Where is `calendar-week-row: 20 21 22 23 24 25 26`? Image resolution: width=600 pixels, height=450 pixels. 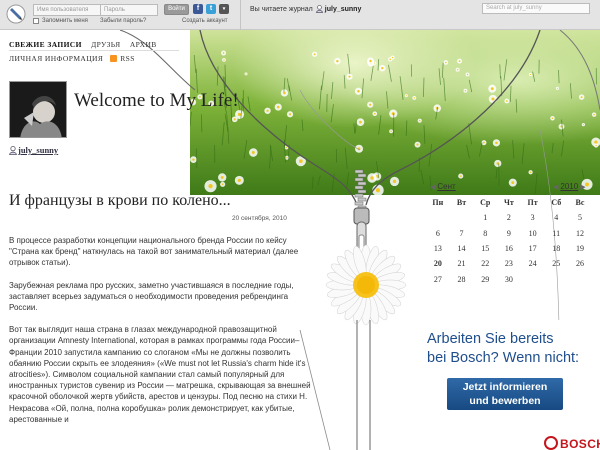
calendar-week-row: 20 21 22 23 24 25 26 is located at coordinates (509, 263).